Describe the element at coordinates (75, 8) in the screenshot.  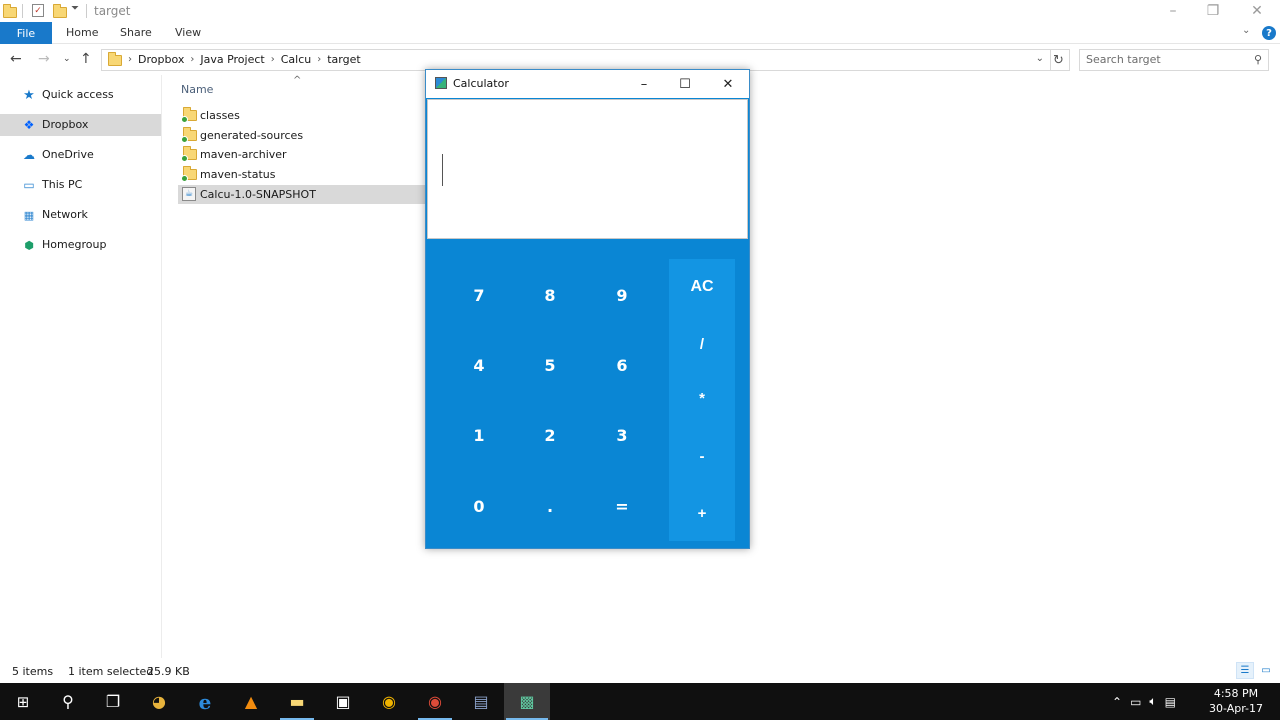
I see `customize-qat-icon: ⏷` at that location.